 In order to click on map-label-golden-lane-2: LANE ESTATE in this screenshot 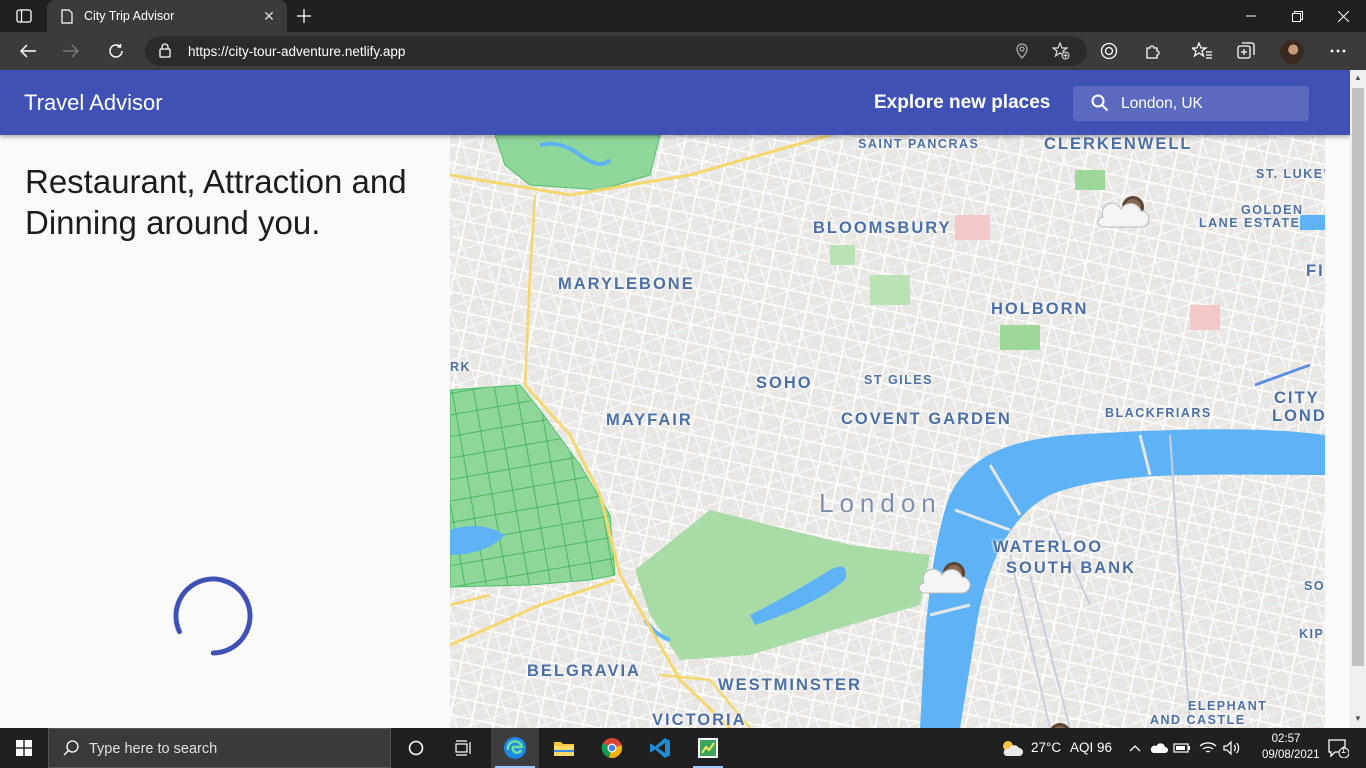, I will do `click(1250, 223)`.